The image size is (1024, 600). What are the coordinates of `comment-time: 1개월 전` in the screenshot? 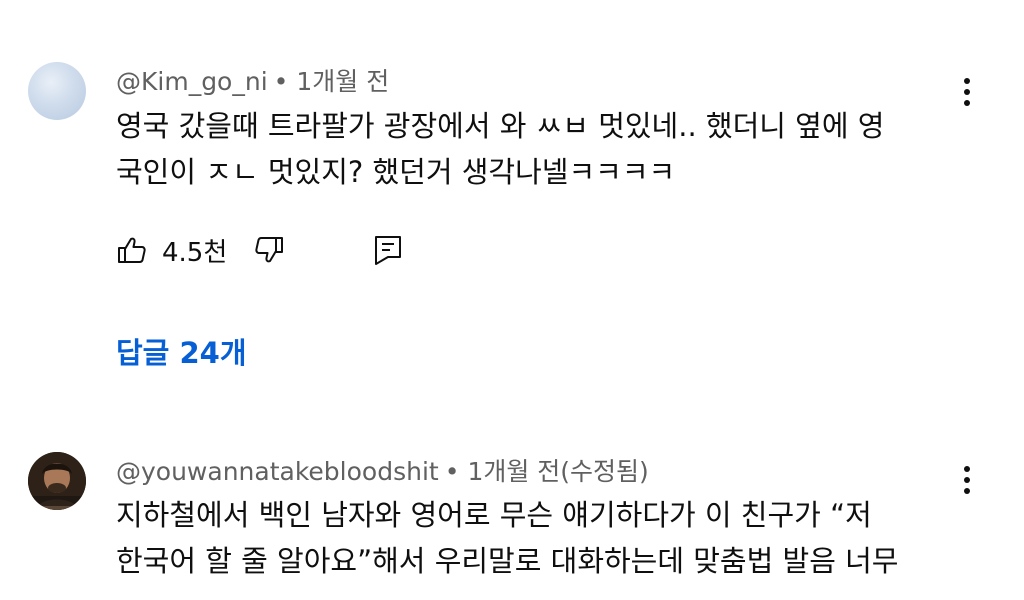 It's located at (343, 81).